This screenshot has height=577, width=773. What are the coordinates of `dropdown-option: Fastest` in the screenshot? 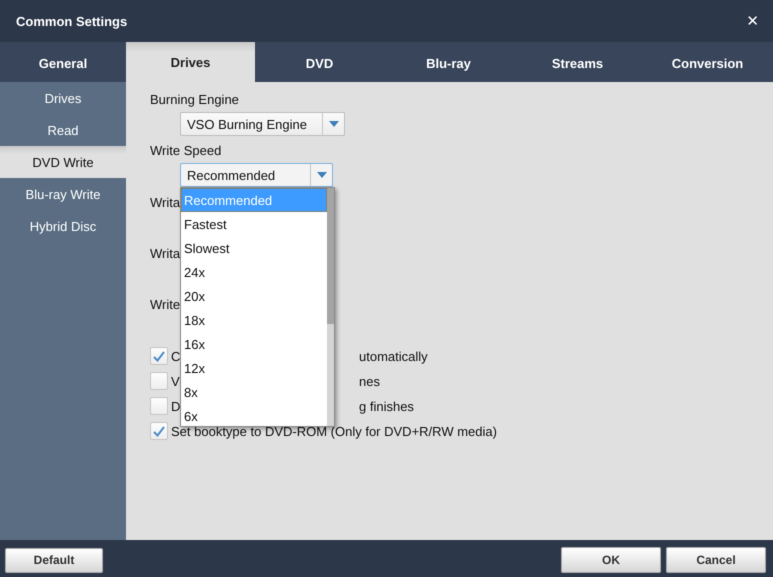 It's located at (254, 224).